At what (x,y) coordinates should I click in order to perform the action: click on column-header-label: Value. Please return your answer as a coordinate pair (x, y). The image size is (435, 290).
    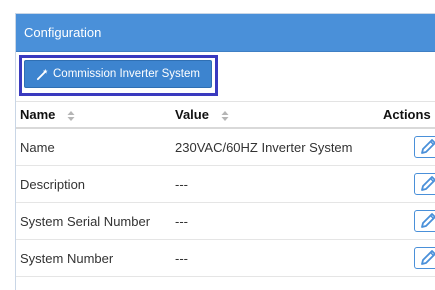
    Looking at the image, I should click on (192, 114).